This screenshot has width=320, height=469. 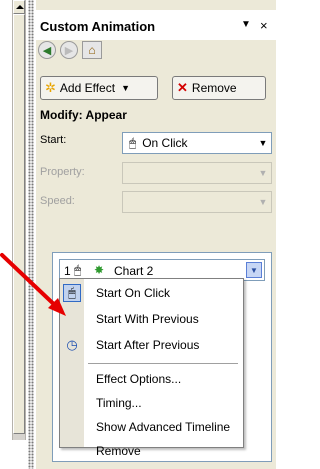 I want to click on menu-item-label: Start On Click, so click(x=133, y=293).